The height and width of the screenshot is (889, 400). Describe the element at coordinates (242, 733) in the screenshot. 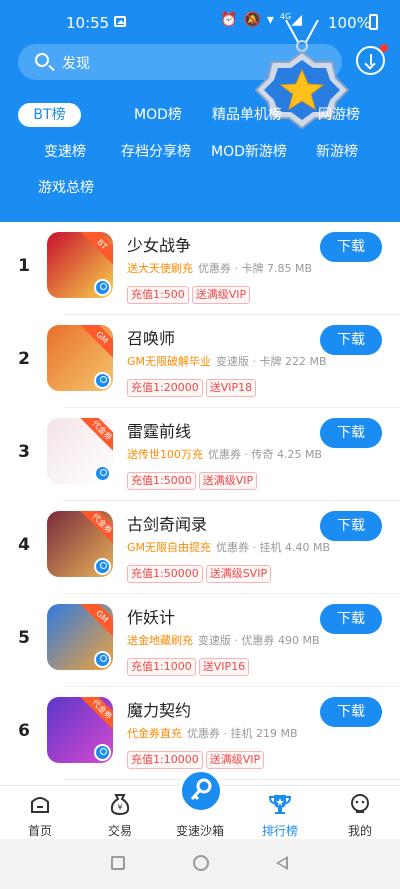

I see `game-tags: 优惠券 · 挂机 219 MB` at that location.